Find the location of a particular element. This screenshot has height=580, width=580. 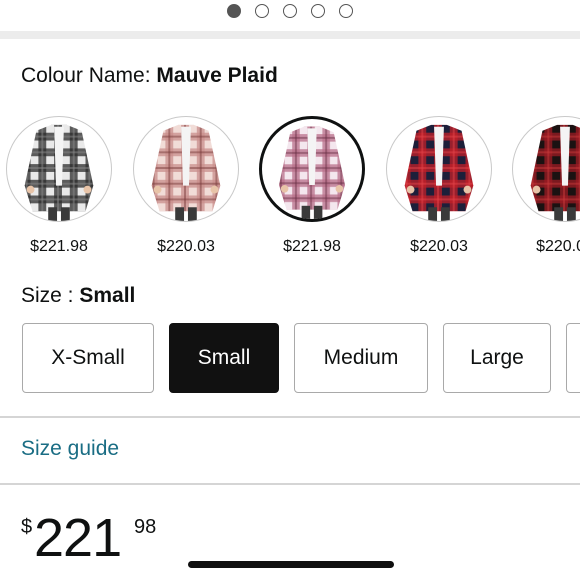

size-option-medium: Medium is located at coordinates (361, 358).